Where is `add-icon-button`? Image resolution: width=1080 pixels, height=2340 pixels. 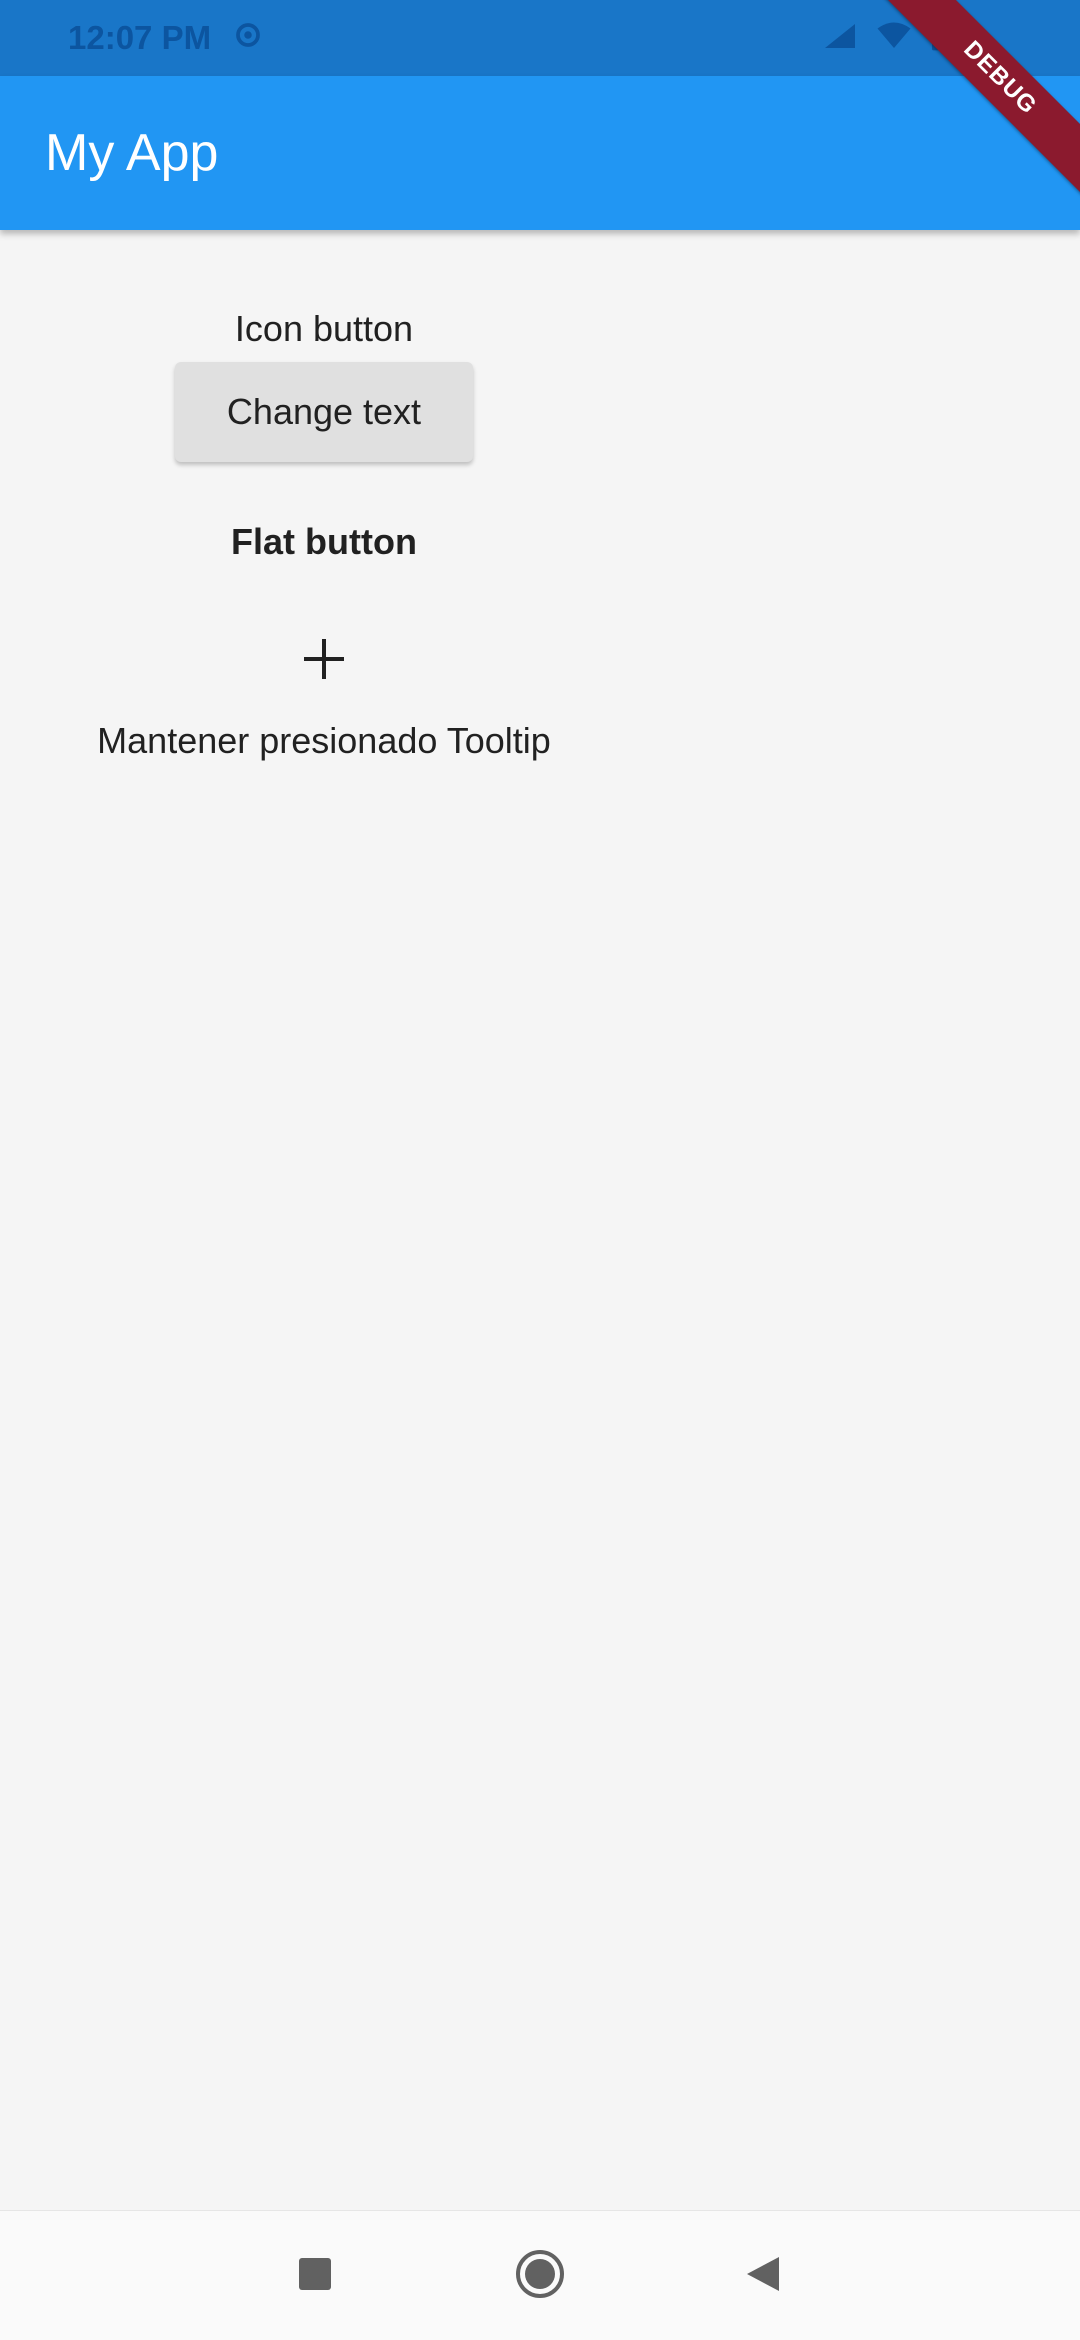
add-icon-button is located at coordinates (324, 661).